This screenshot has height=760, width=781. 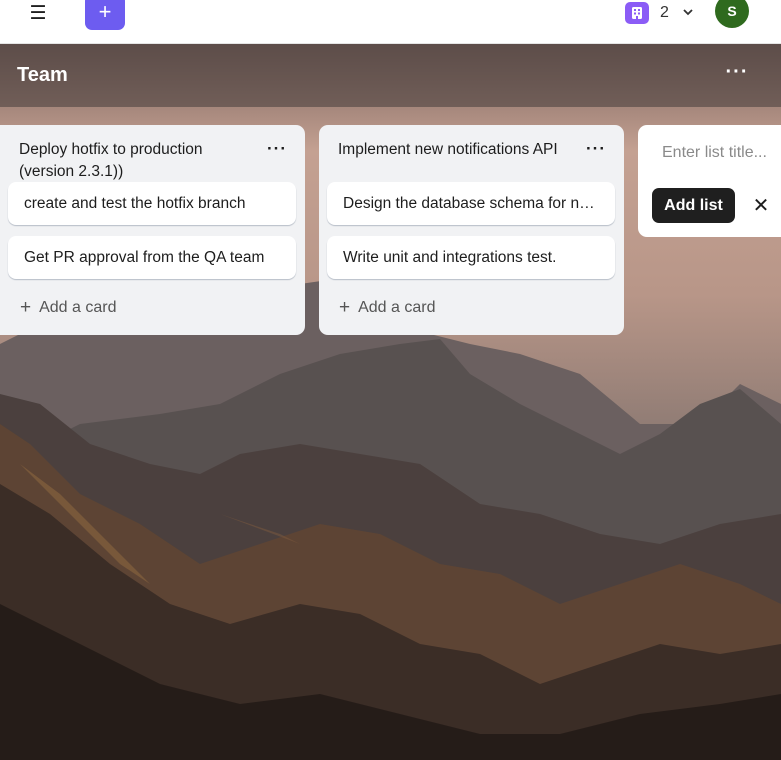 I want to click on board-menu-button: ···, so click(x=737, y=75).